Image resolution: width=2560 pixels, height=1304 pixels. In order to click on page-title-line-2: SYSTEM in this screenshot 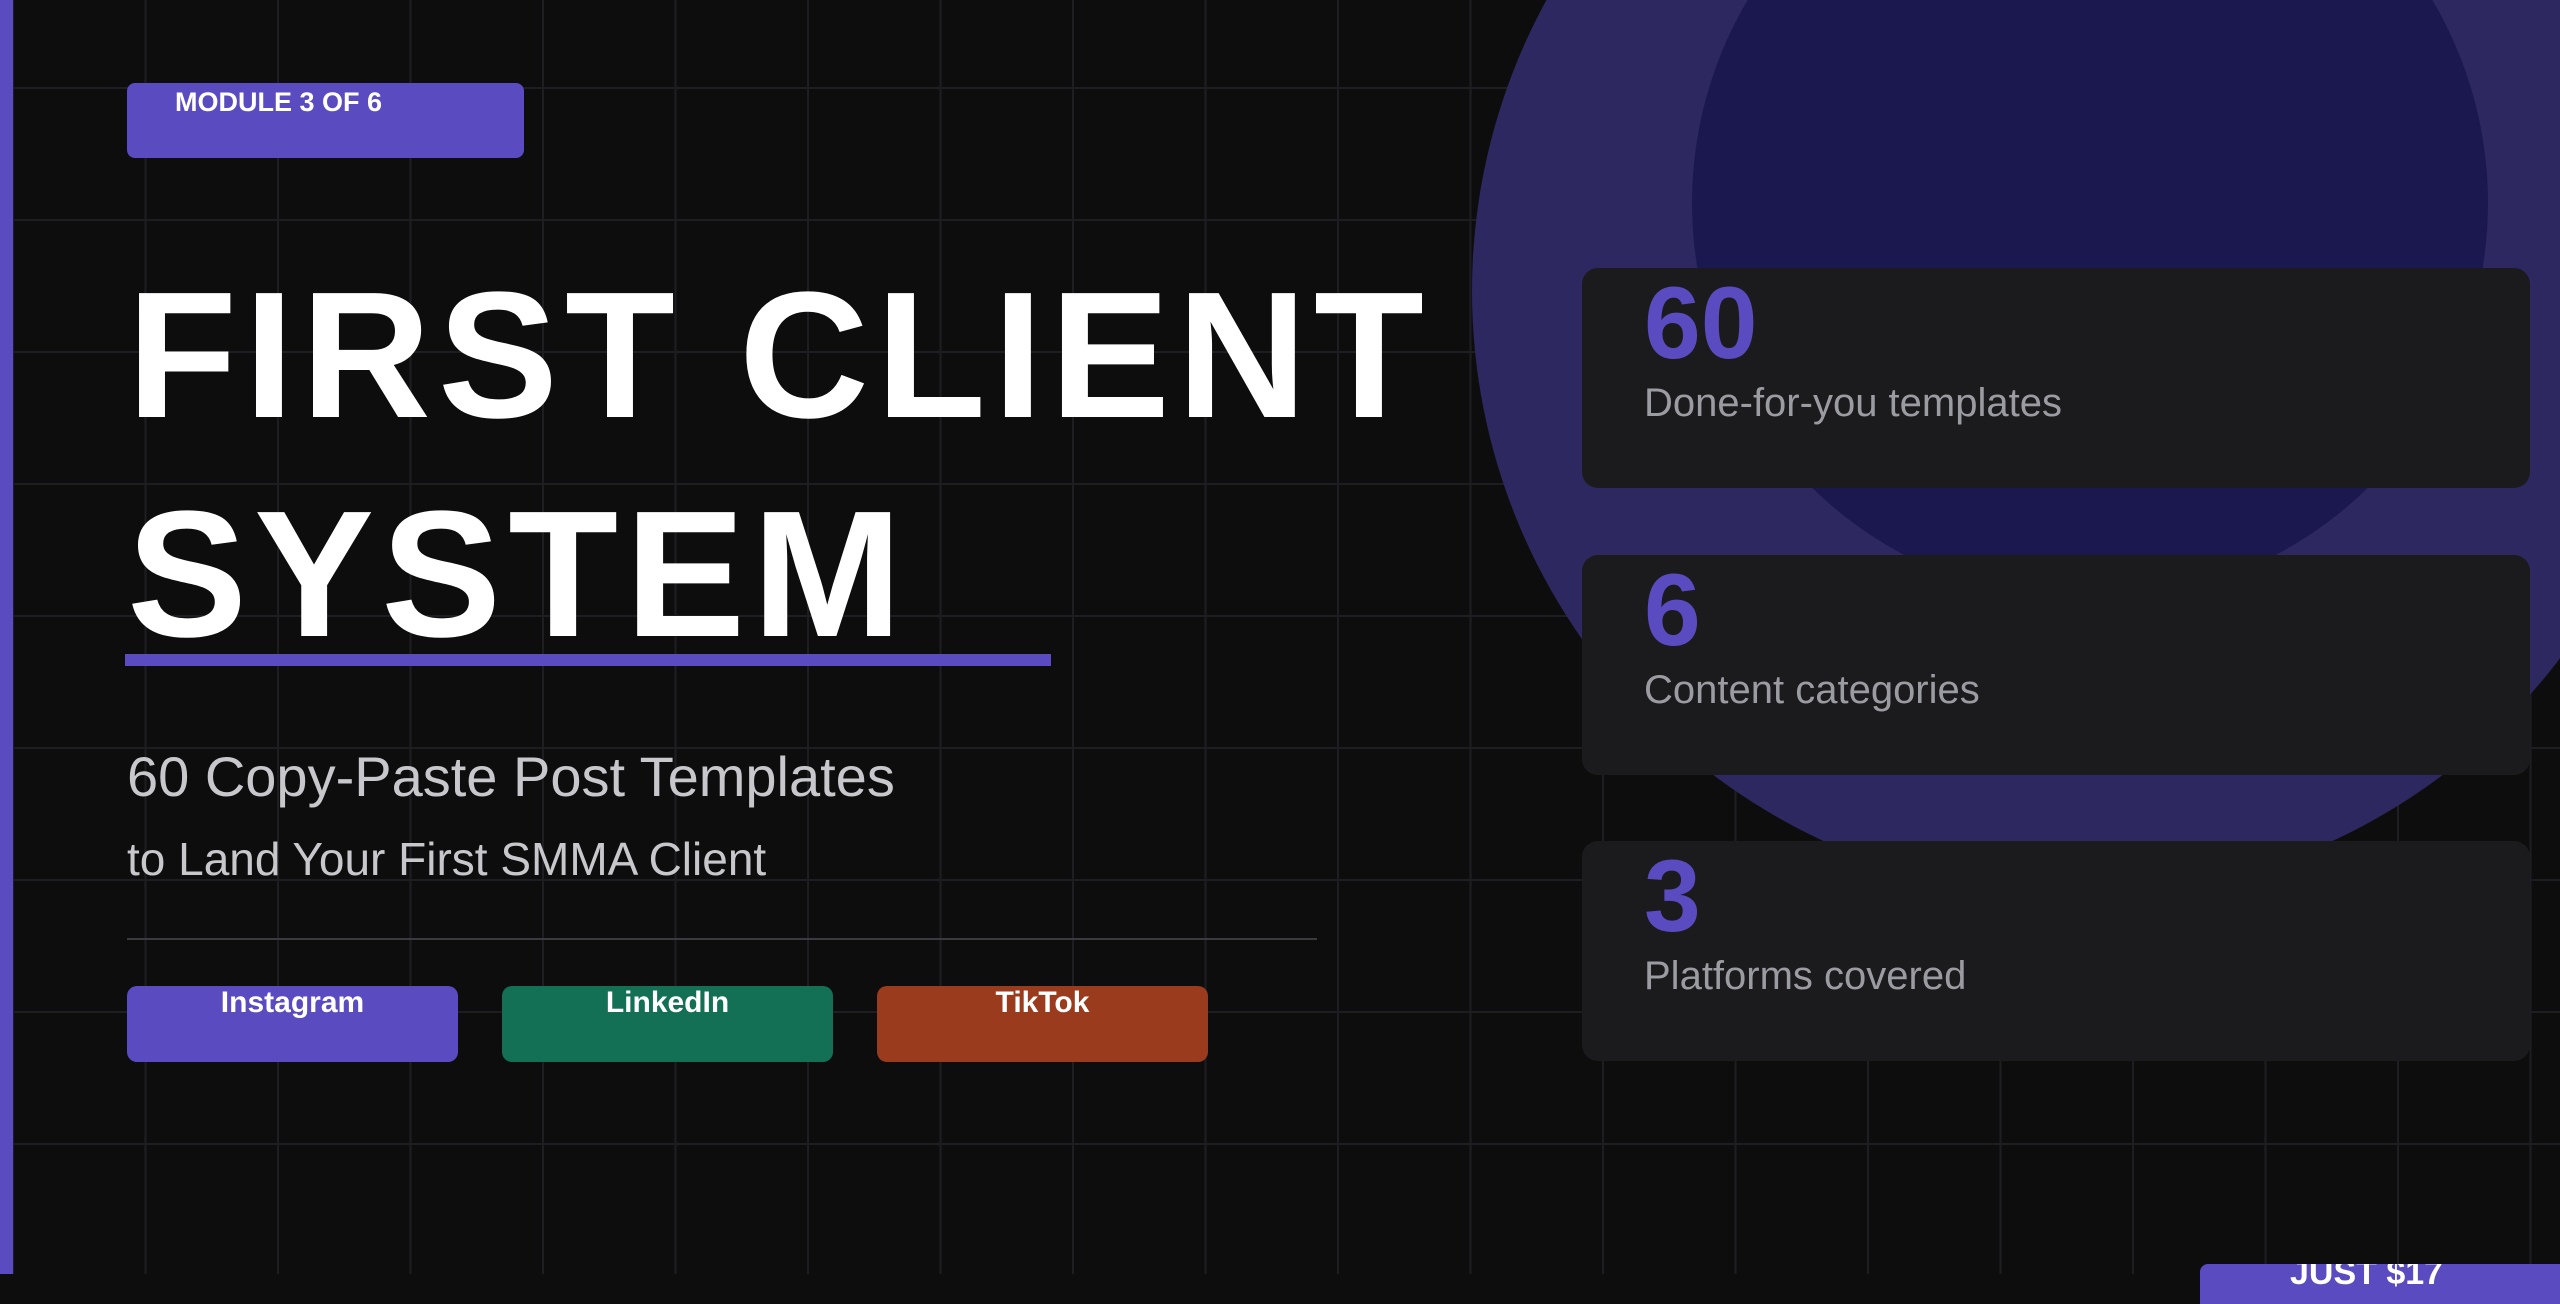, I will do `click(518, 574)`.